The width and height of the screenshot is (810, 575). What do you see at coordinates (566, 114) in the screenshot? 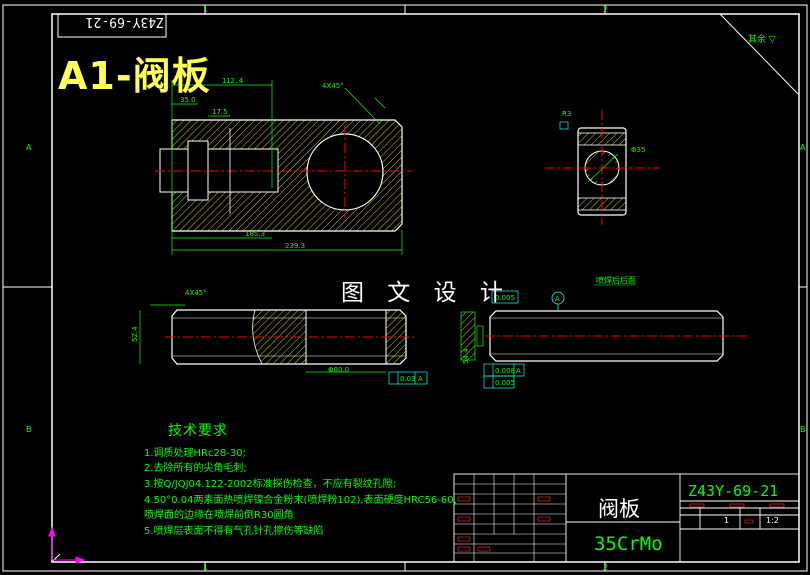
I see `dim-r3: R3` at bounding box center [566, 114].